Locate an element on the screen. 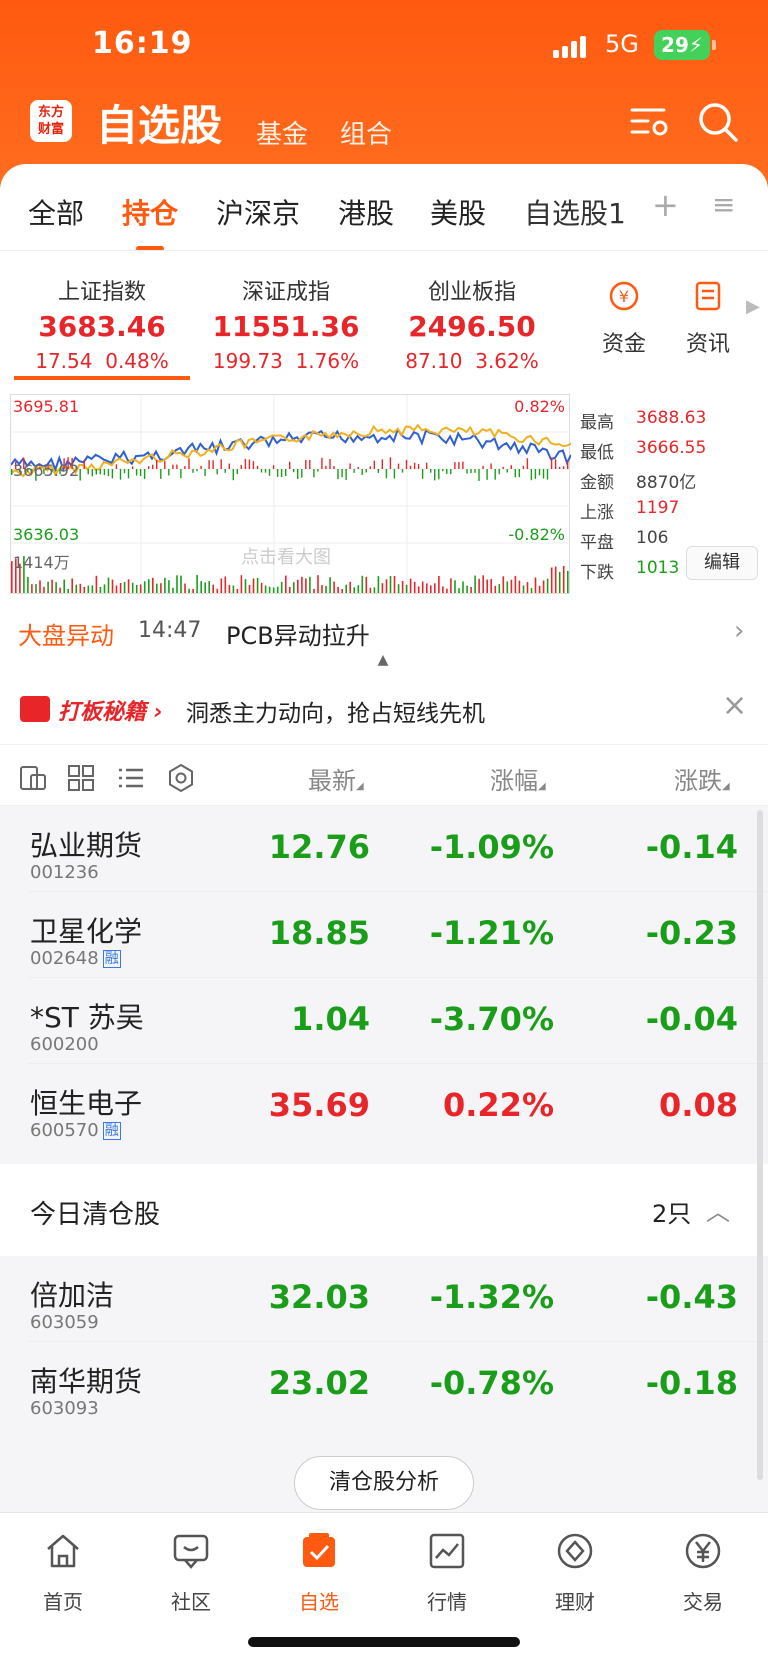 The height and width of the screenshot is (1662, 768). list-settings-icon is located at coordinates (650, 122).